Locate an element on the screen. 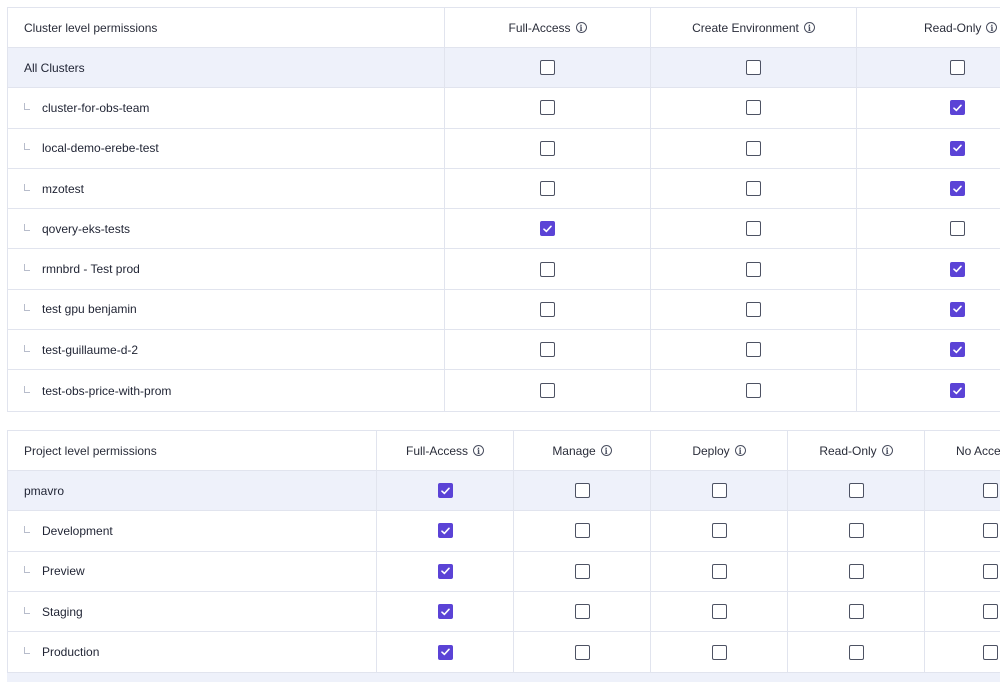 The width and height of the screenshot is (1000, 682). row-label: Development is located at coordinates (77, 530).